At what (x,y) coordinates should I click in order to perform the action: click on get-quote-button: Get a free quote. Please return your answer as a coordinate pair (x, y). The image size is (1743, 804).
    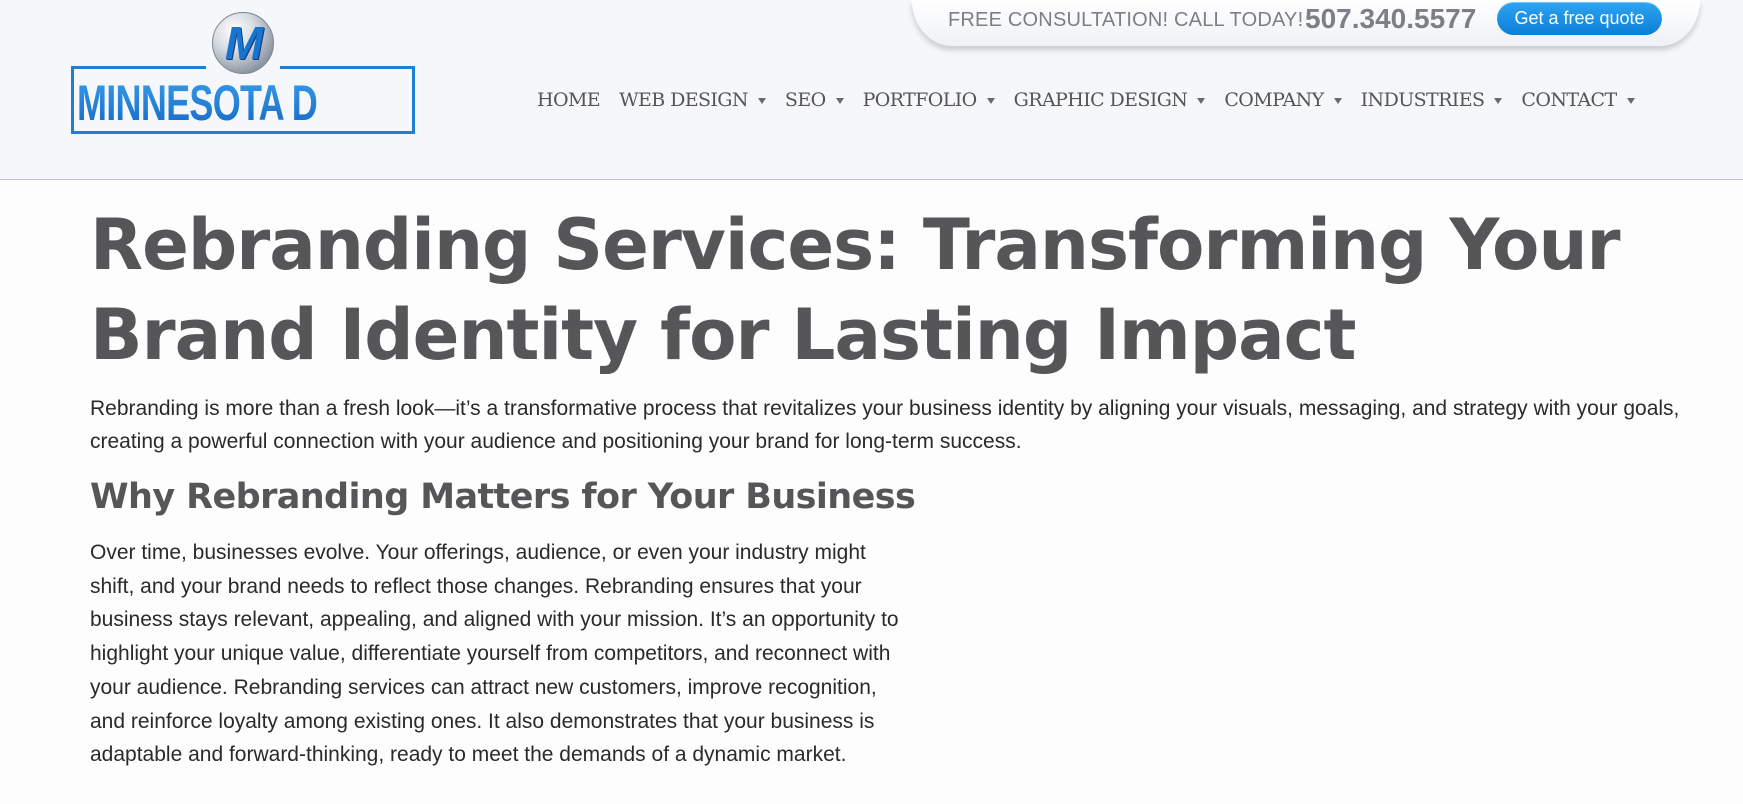
    Looking at the image, I should click on (1579, 18).